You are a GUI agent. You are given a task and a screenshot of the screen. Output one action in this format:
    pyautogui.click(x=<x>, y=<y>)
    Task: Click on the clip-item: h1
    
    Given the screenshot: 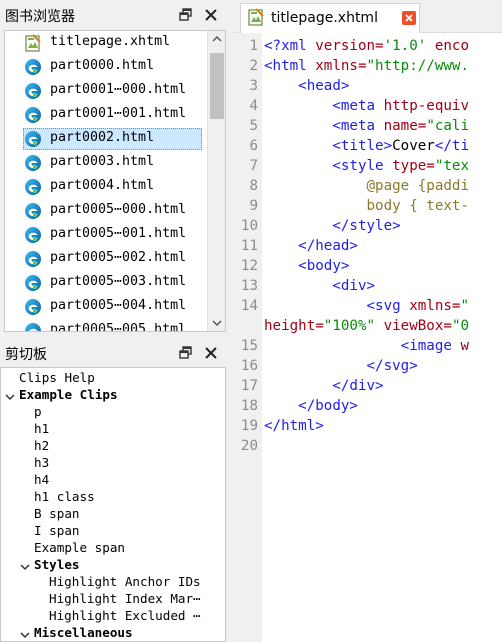 What is the action you would take?
    pyautogui.click(x=41, y=428)
    